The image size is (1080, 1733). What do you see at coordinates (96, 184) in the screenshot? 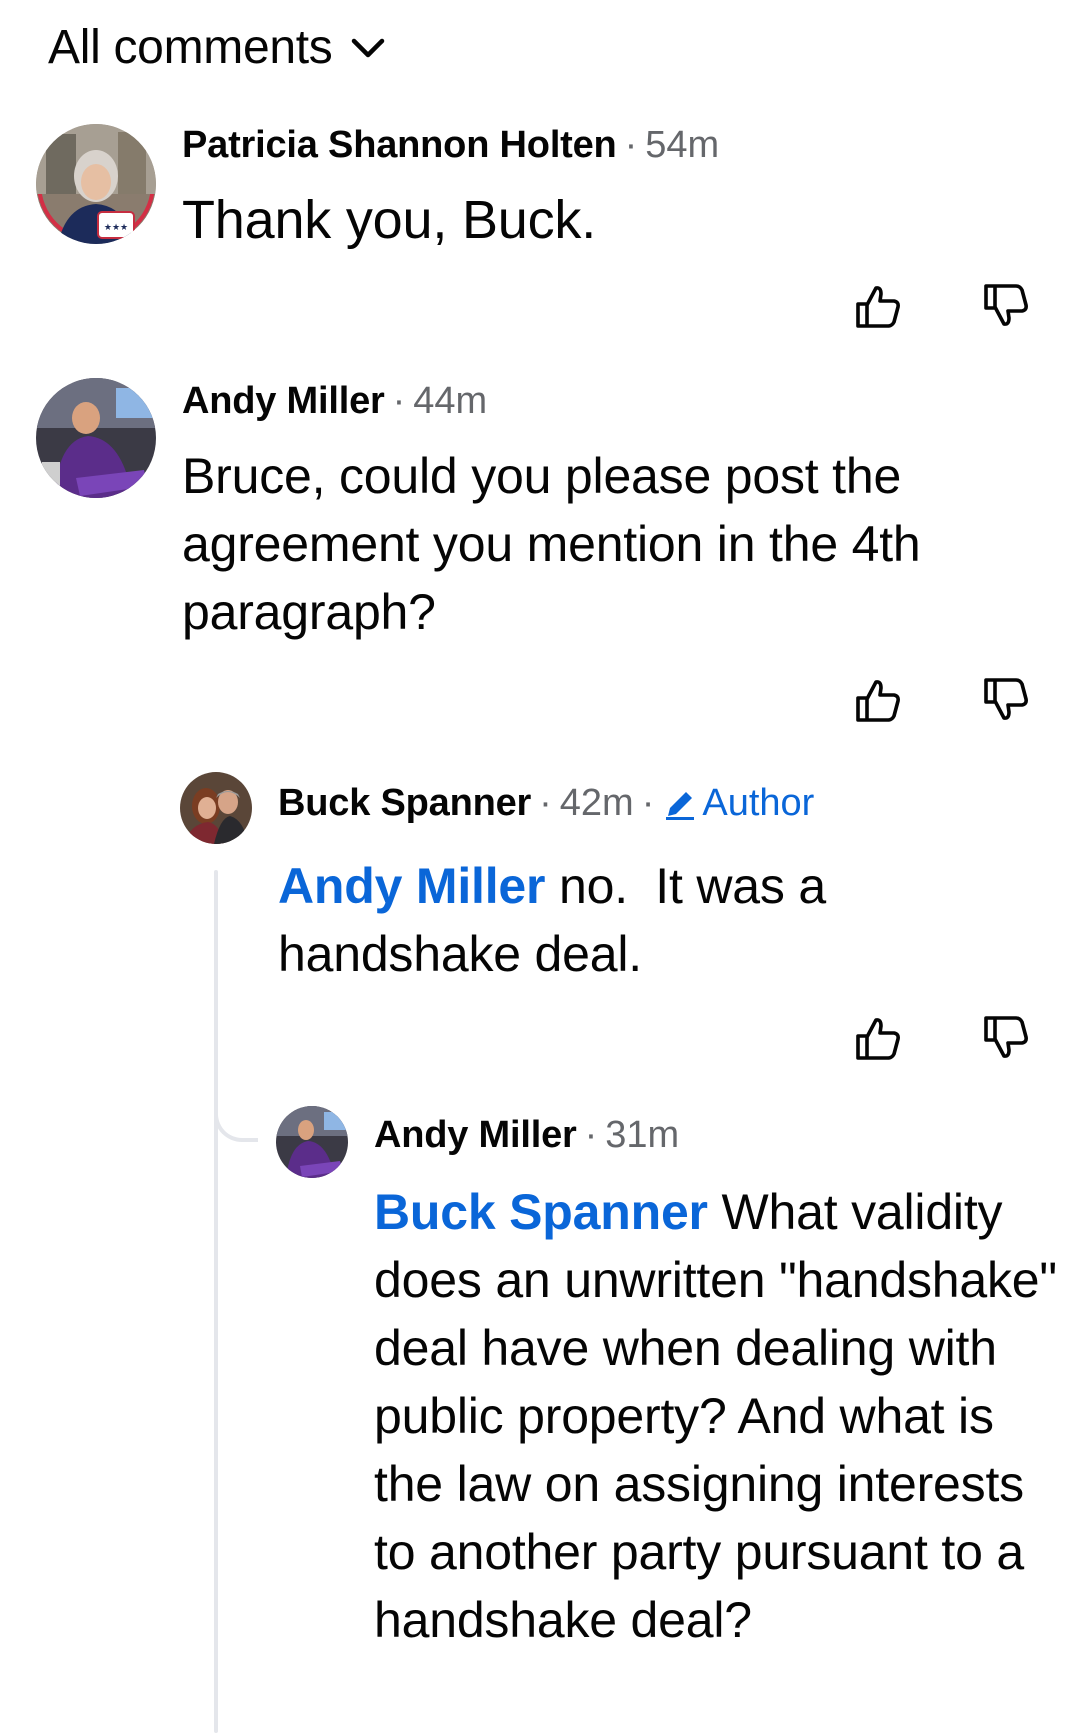
I see `avatar-patricia: ★★★` at bounding box center [96, 184].